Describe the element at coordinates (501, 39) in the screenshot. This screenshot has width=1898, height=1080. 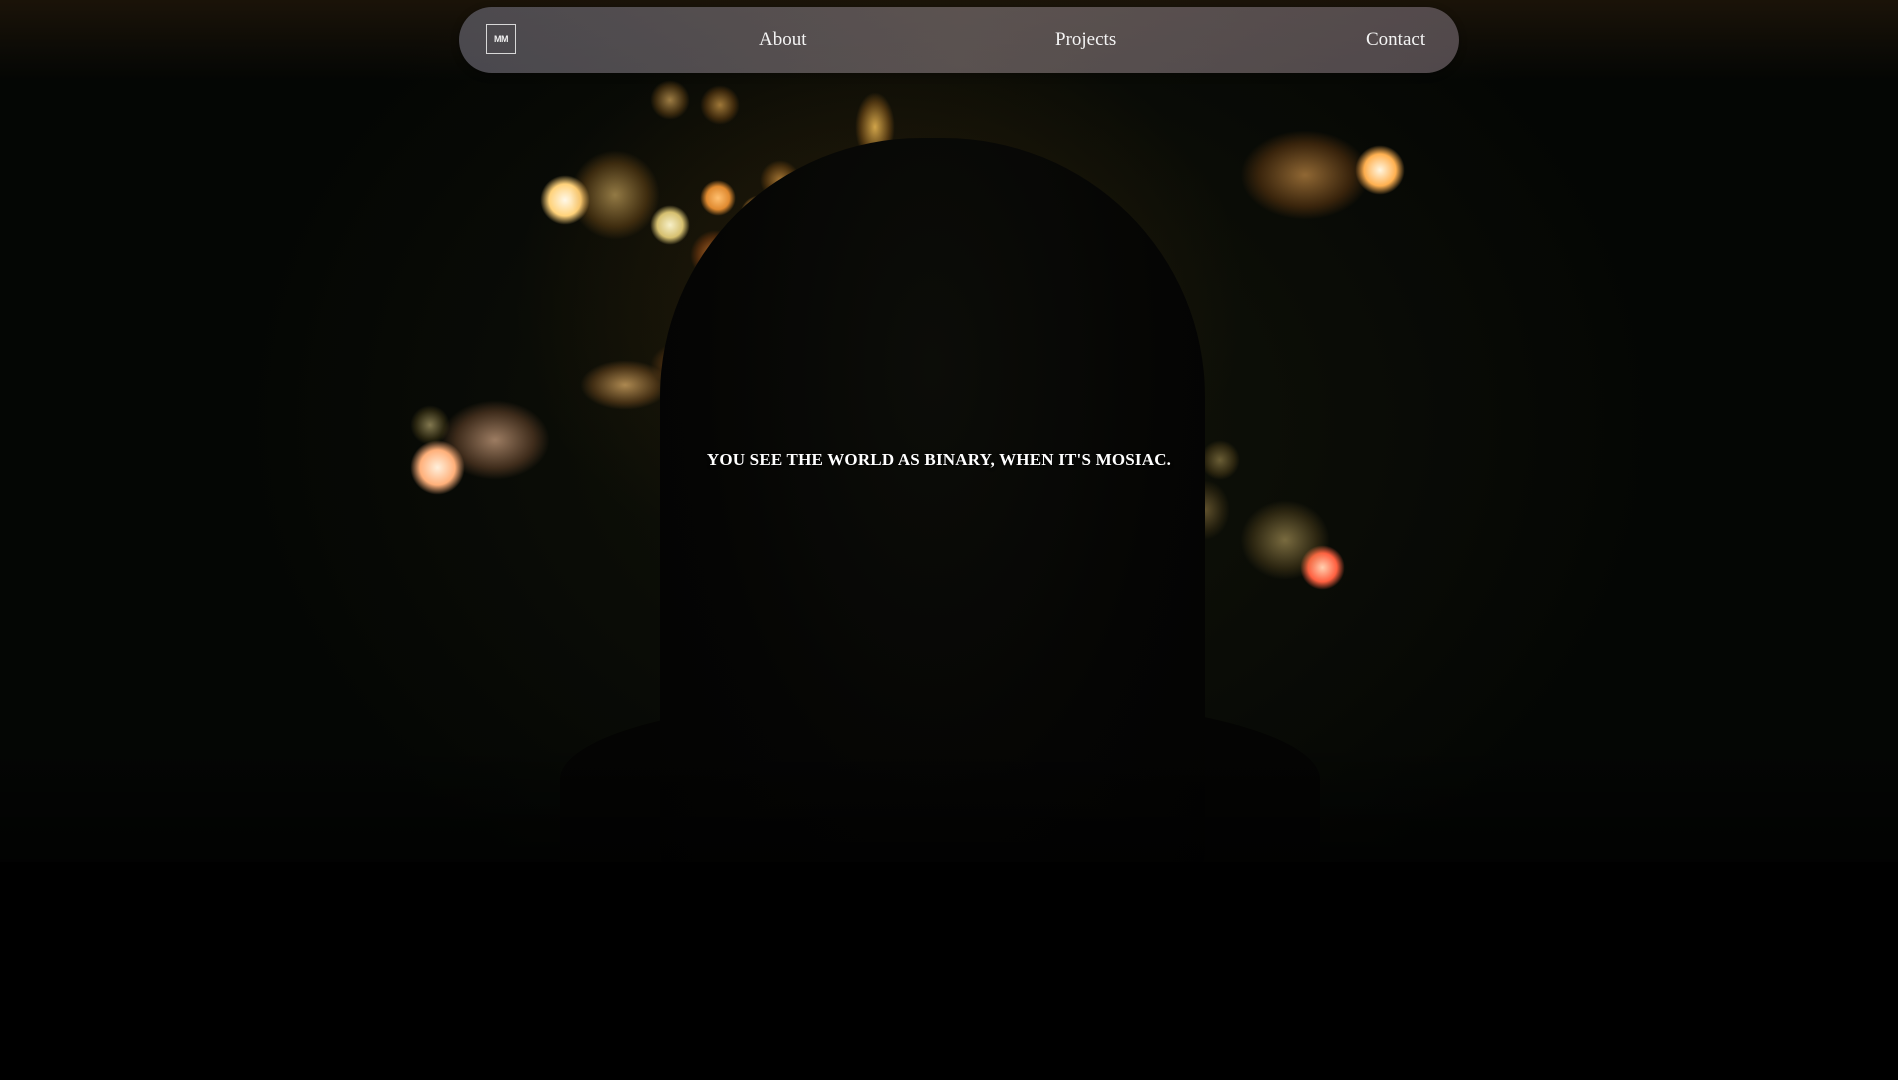
I see `logo-icon: MM` at that location.